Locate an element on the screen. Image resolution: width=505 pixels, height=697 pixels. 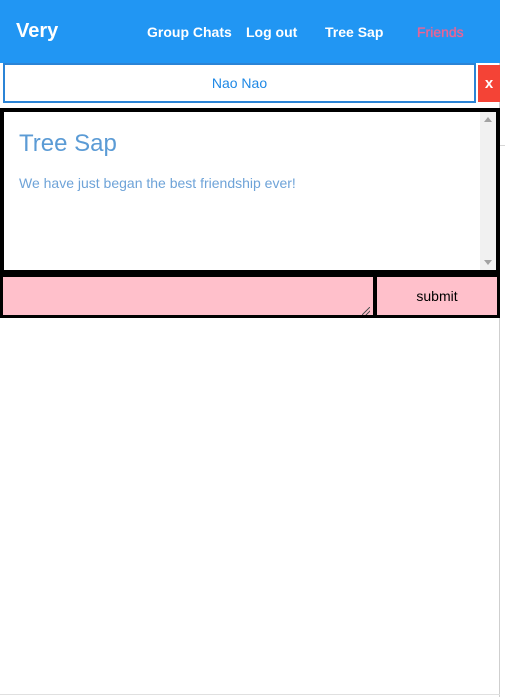
chat-partner-name: Nao Nao is located at coordinates (239, 83).